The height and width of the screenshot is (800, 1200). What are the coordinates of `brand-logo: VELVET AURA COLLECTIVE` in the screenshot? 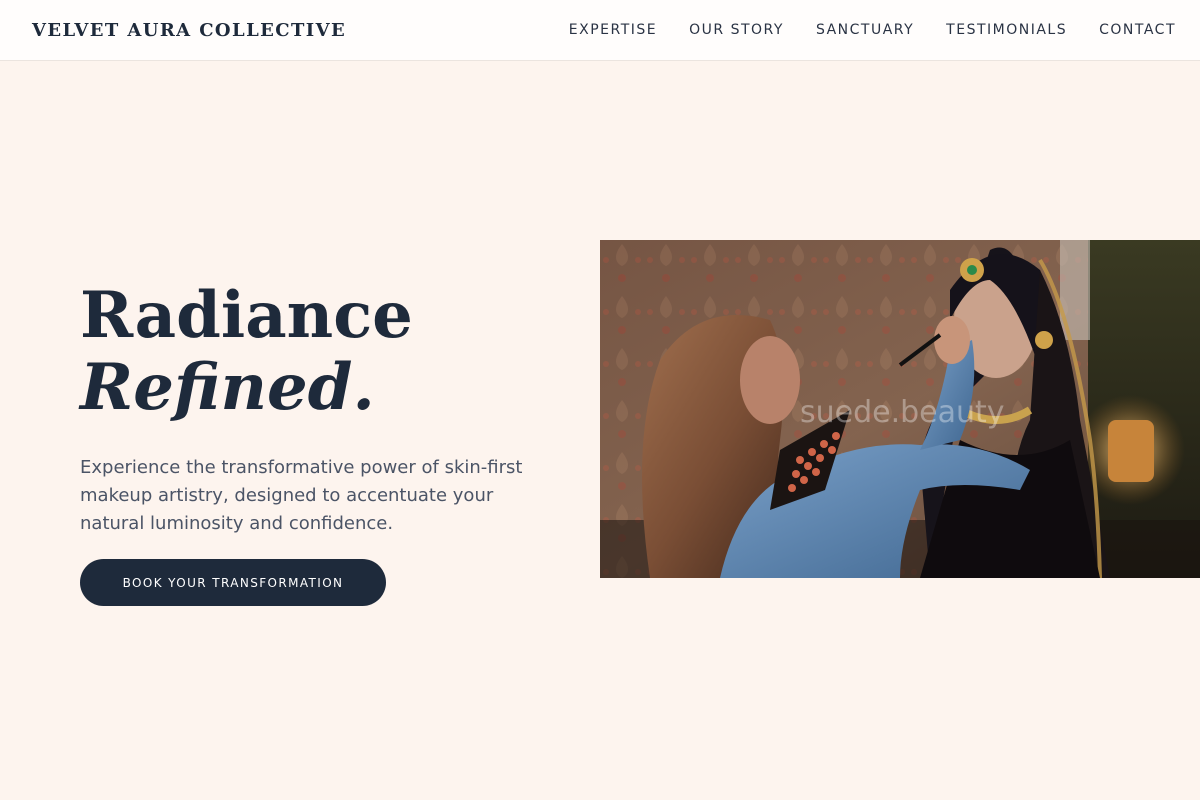 It's located at (189, 30).